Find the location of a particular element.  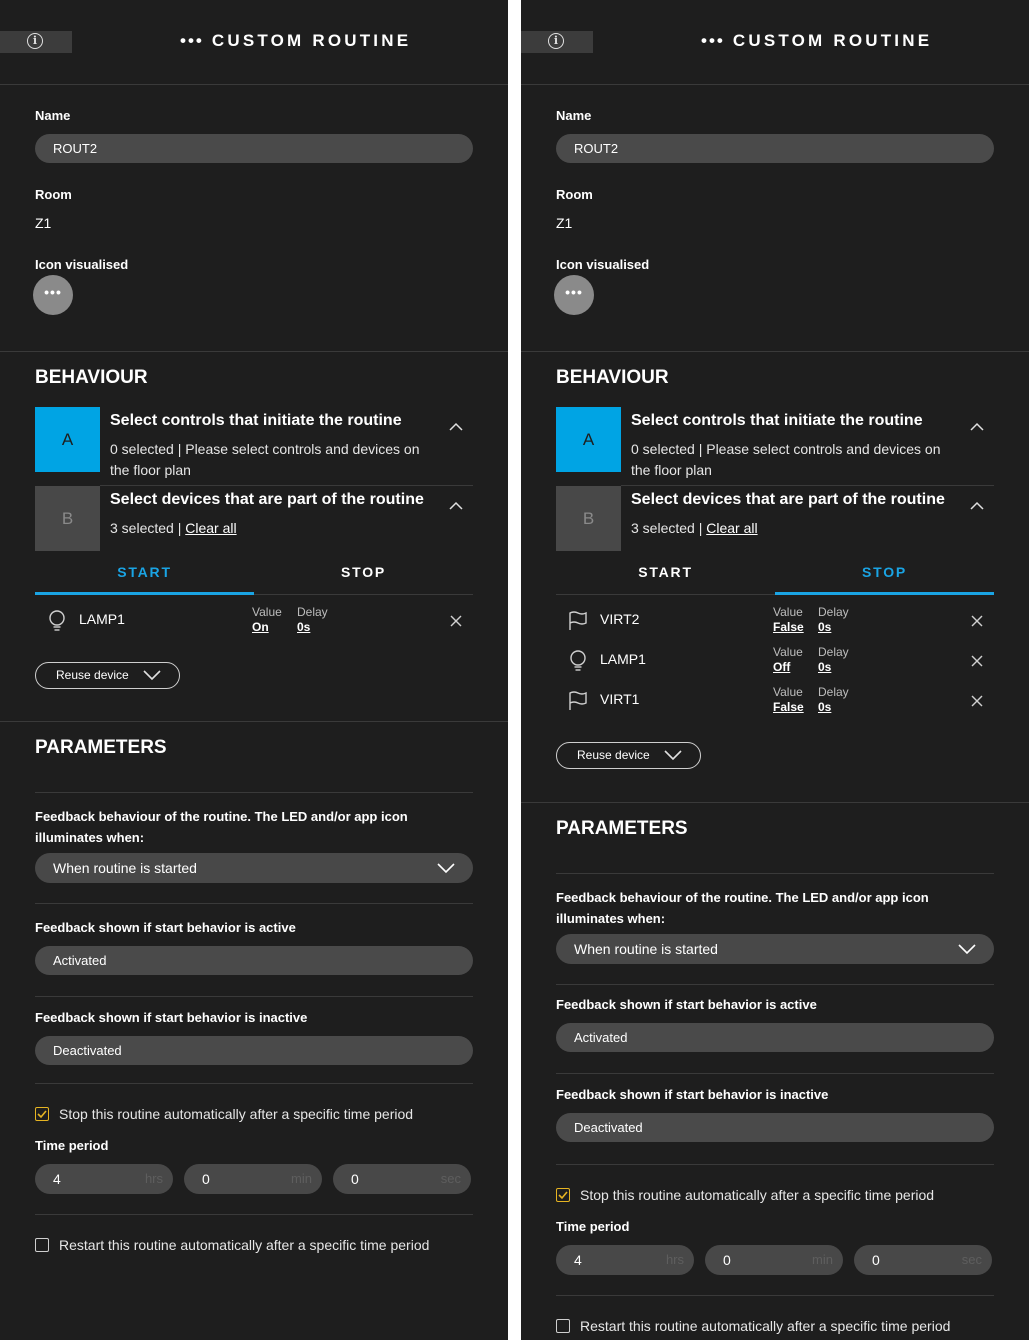

chevron-down-icon is located at coordinates (673, 755).